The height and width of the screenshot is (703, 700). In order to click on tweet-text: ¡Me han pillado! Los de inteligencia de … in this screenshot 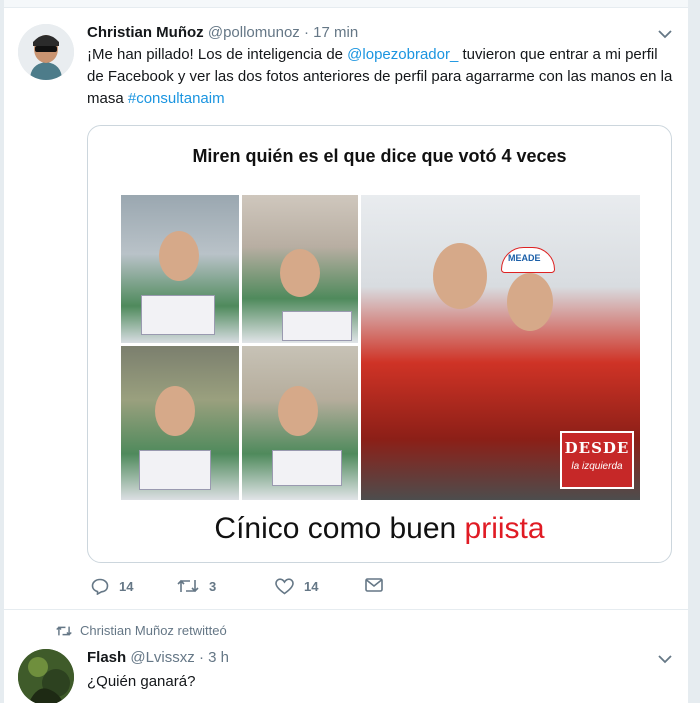, I will do `click(382, 77)`.